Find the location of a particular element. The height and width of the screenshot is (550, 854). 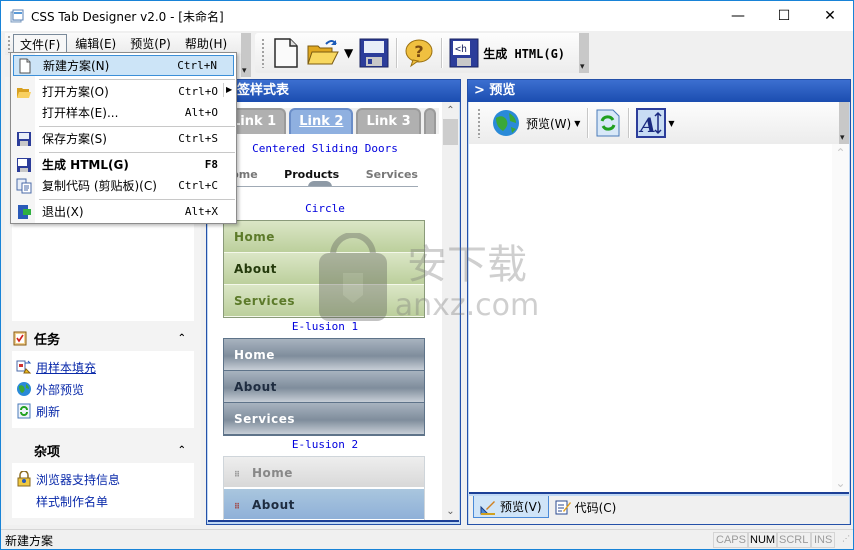

tab-code: 代码(C) is located at coordinates (586, 507).